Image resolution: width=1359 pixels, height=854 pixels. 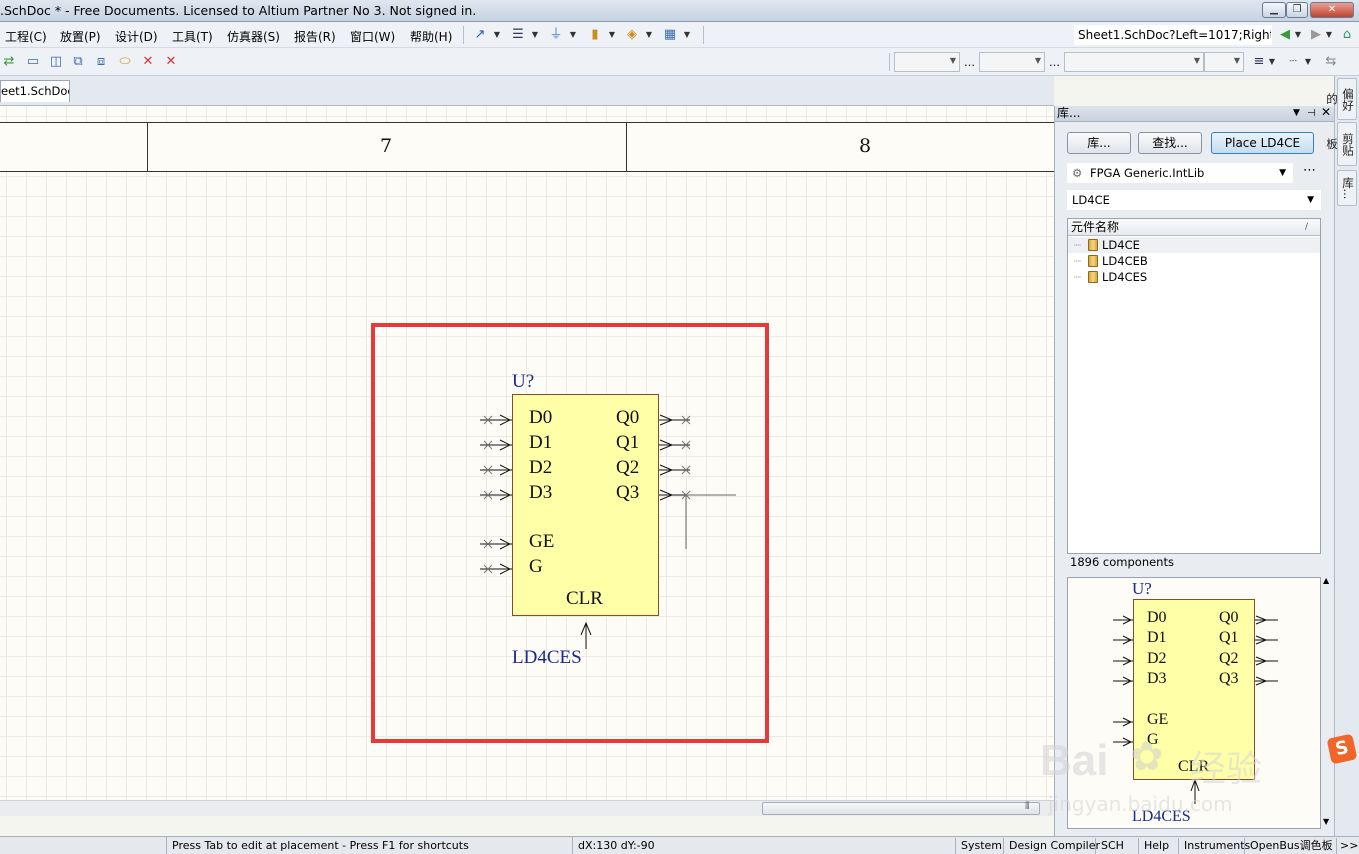 I want to click on menu-tools: 工具(T), so click(x=192, y=36).